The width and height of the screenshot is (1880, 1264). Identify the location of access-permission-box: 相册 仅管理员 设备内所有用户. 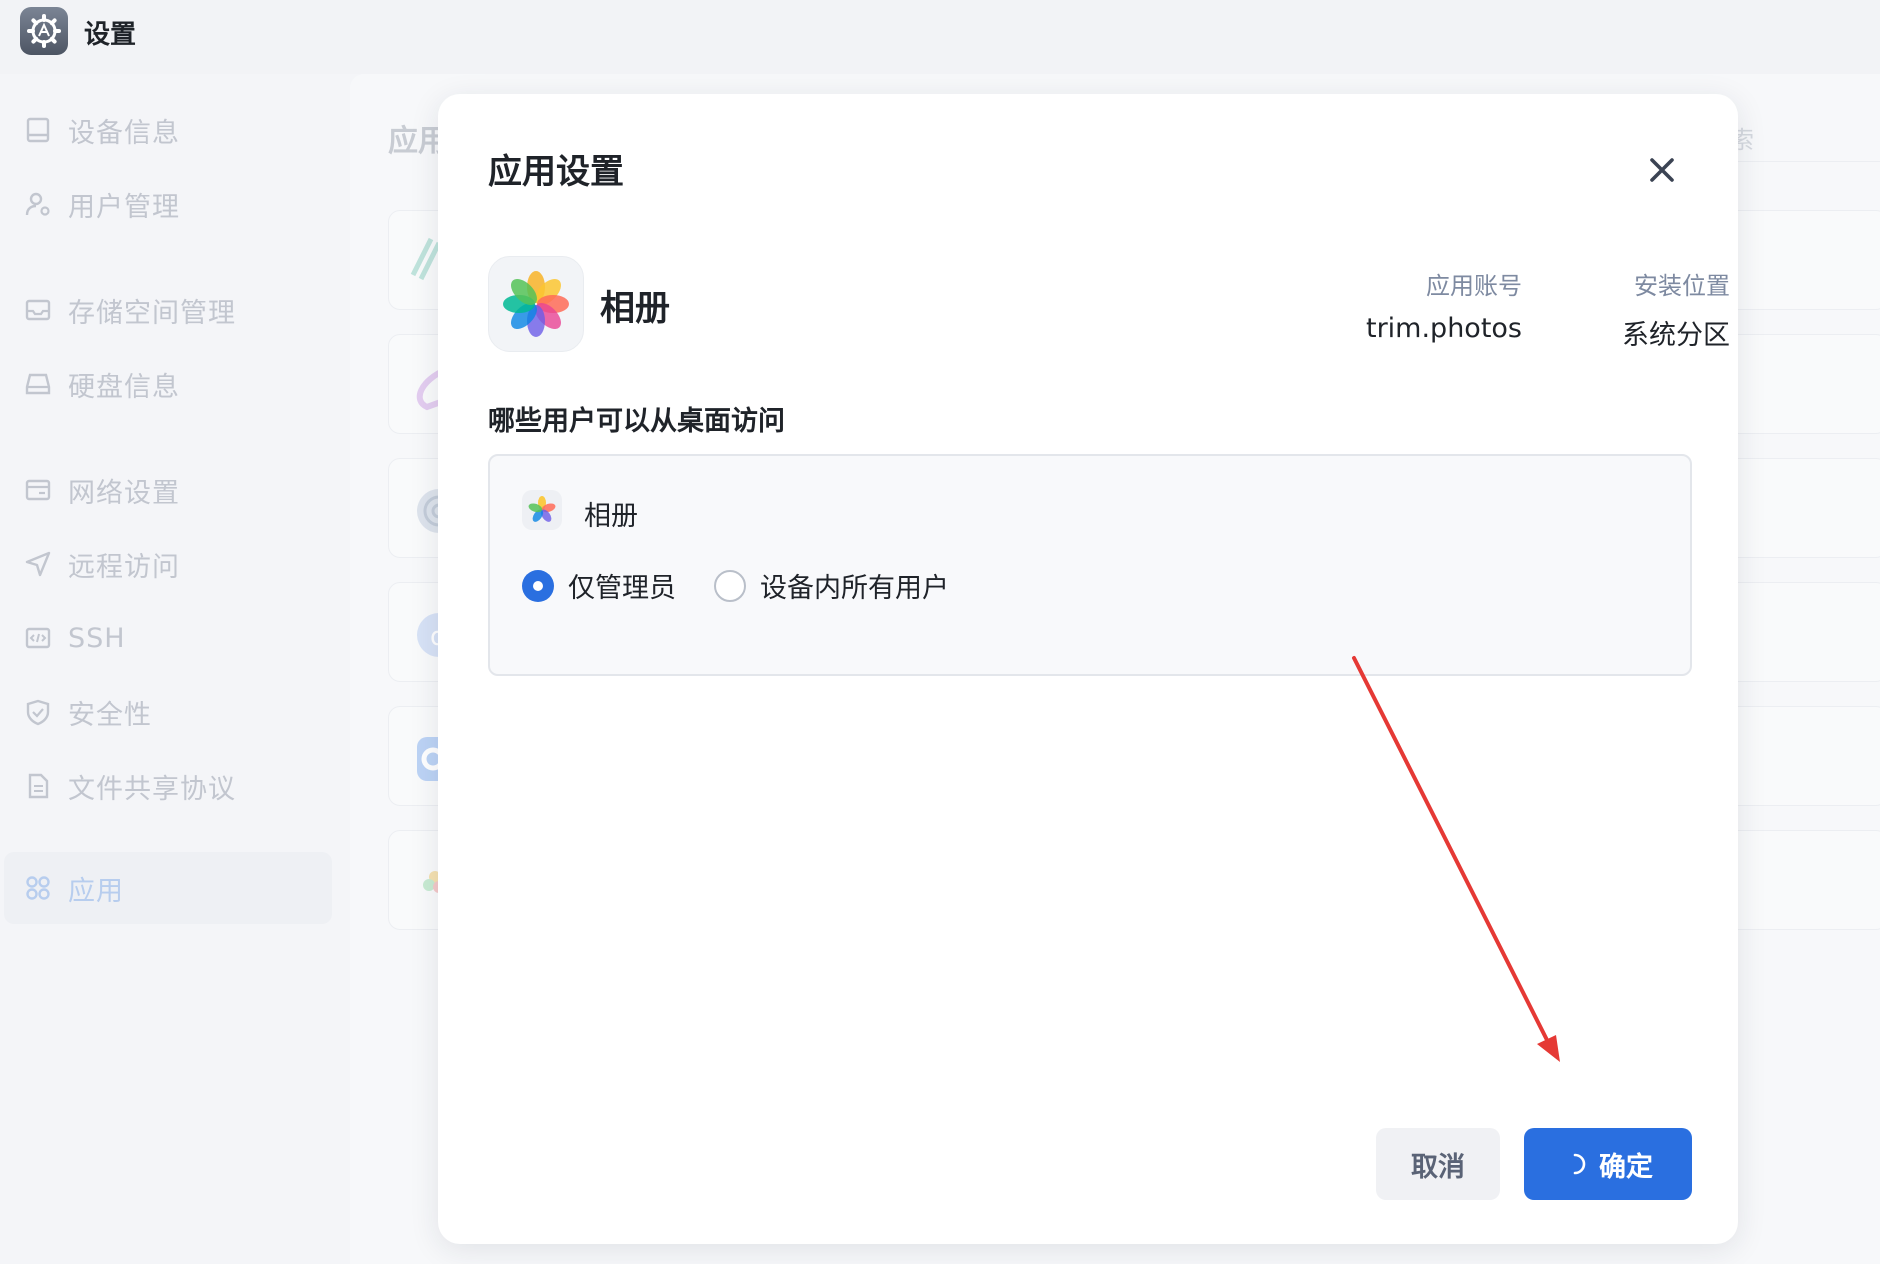
(1090, 565).